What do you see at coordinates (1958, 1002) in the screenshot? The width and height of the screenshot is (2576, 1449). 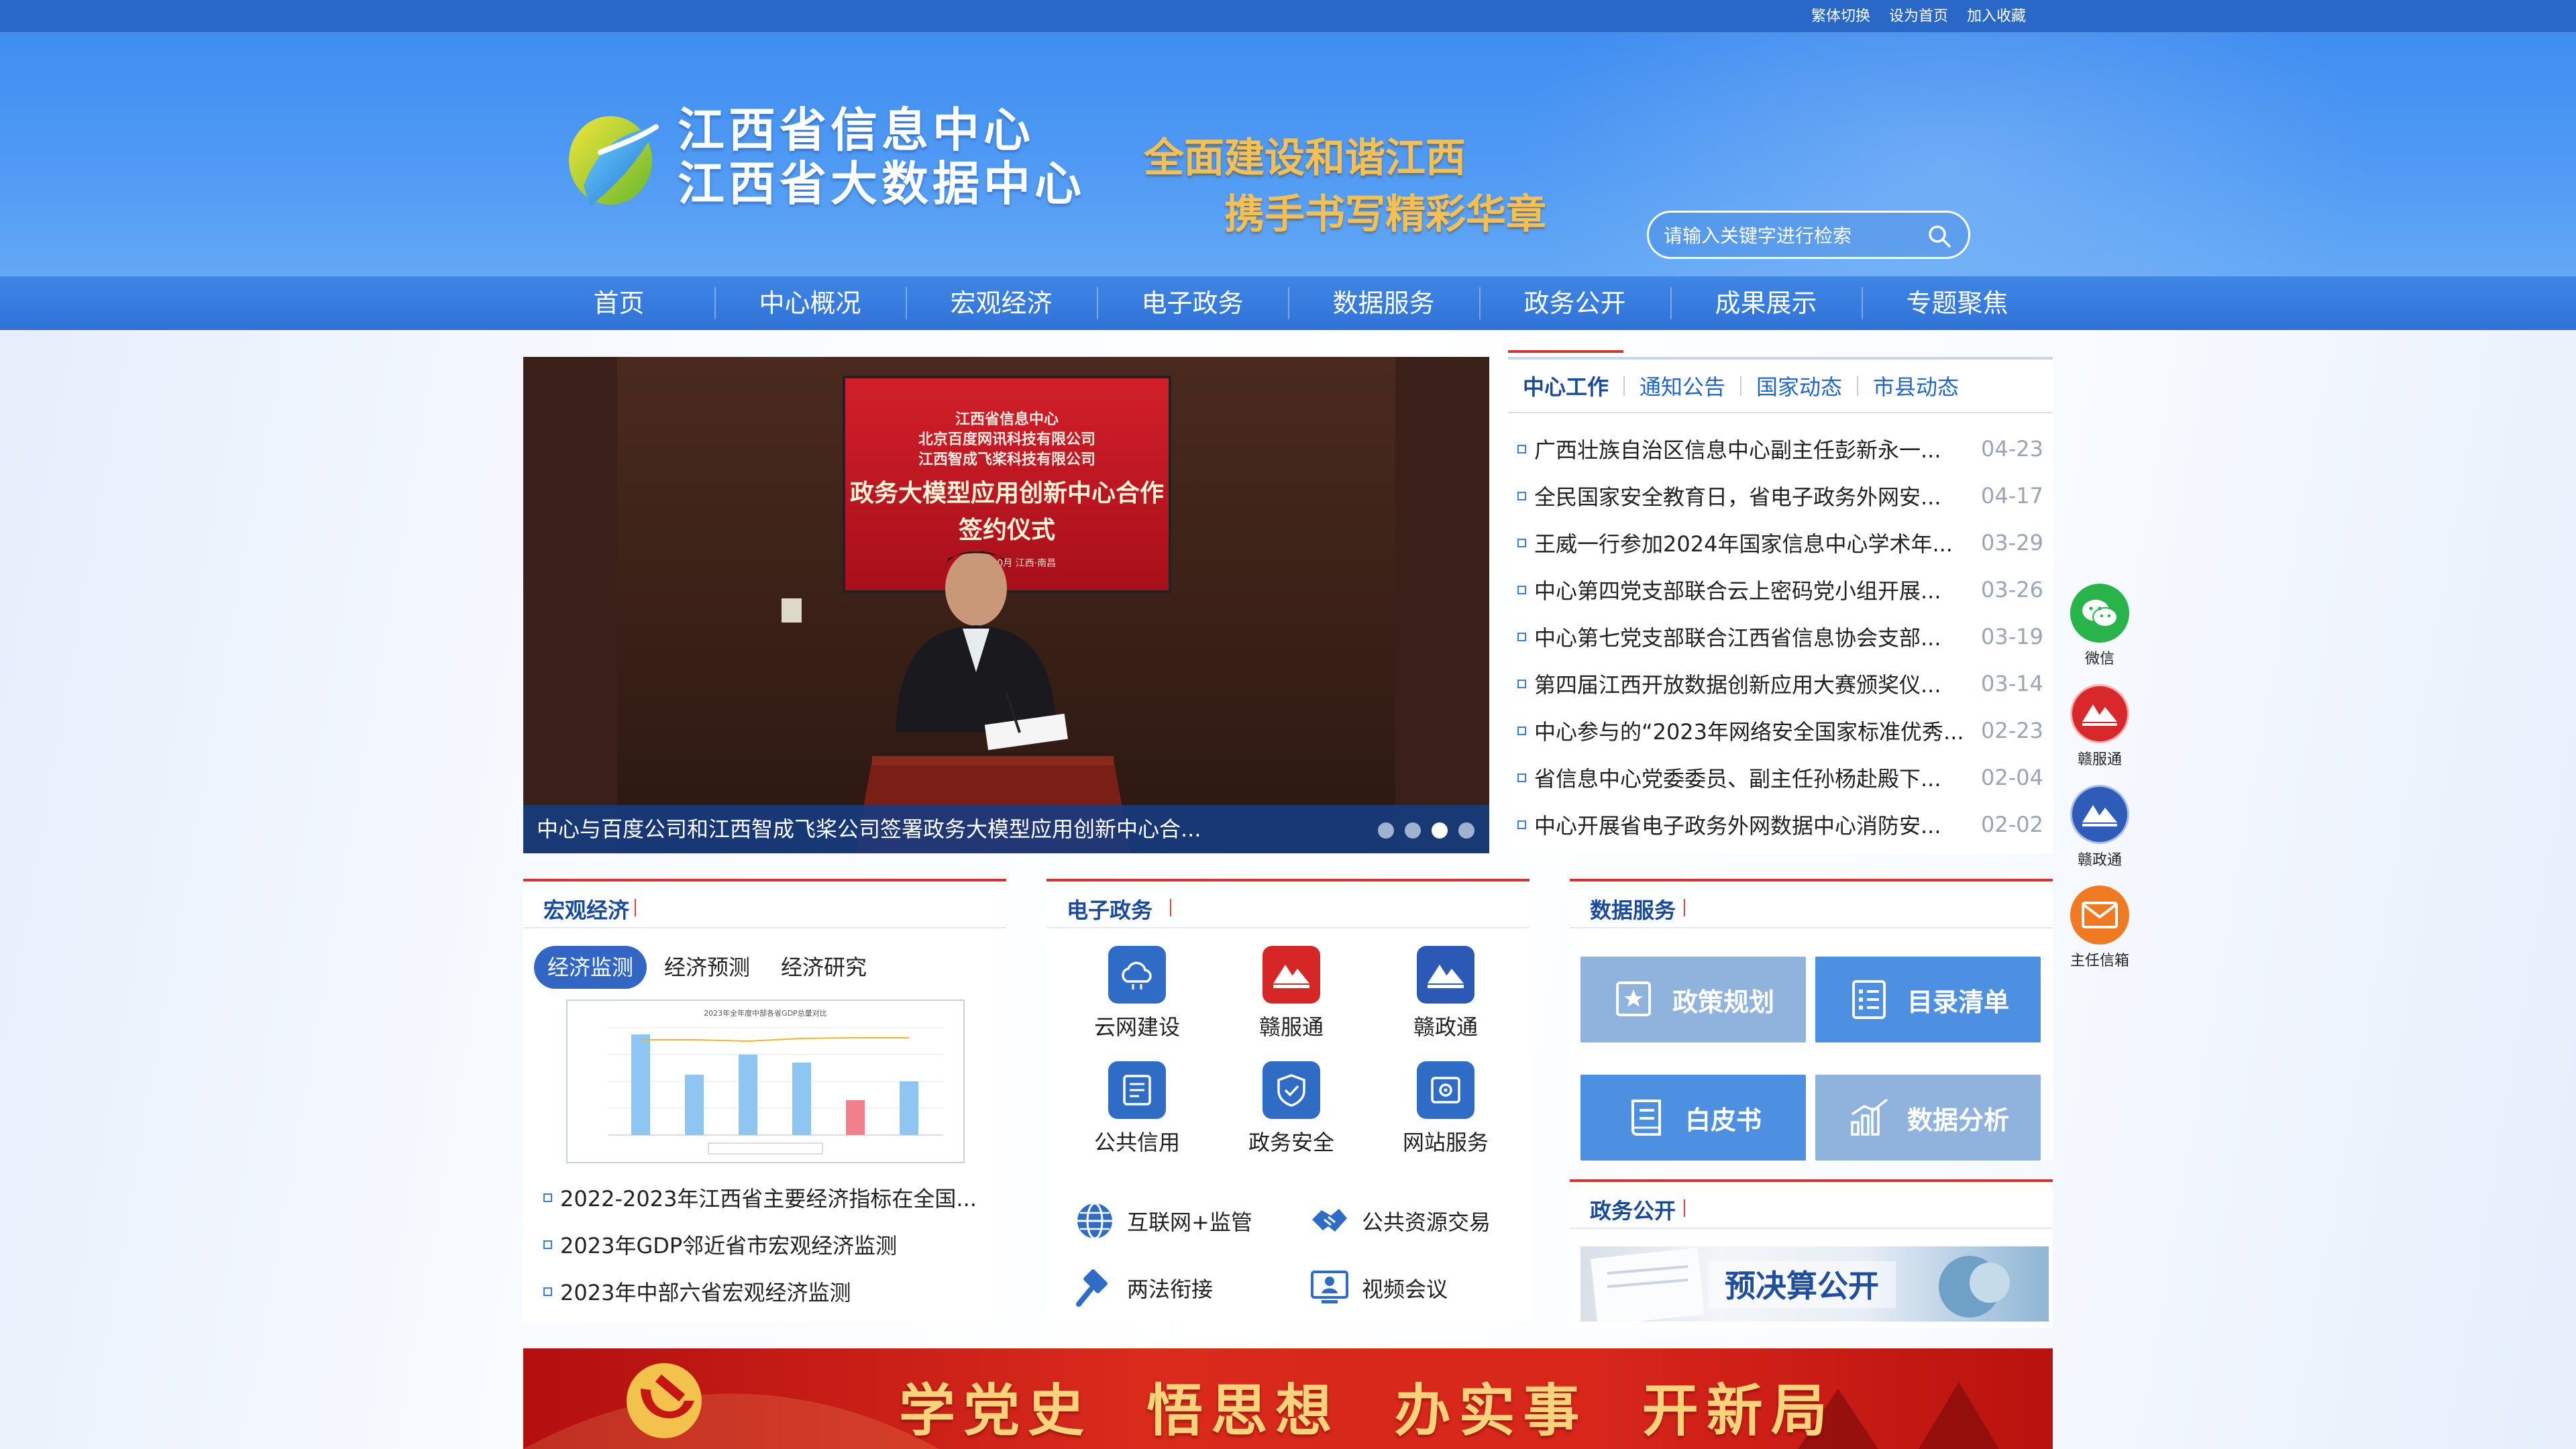 I see `card-label: 目录清单` at bounding box center [1958, 1002].